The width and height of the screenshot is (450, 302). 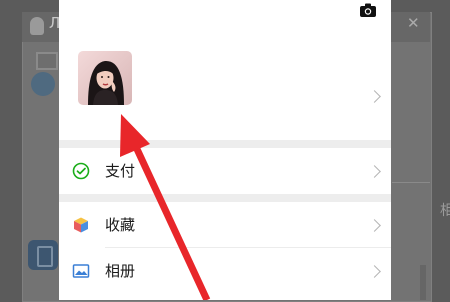 What do you see at coordinates (37, 26) in the screenshot?
I see `person-icon` at bounding box center [37, 26].